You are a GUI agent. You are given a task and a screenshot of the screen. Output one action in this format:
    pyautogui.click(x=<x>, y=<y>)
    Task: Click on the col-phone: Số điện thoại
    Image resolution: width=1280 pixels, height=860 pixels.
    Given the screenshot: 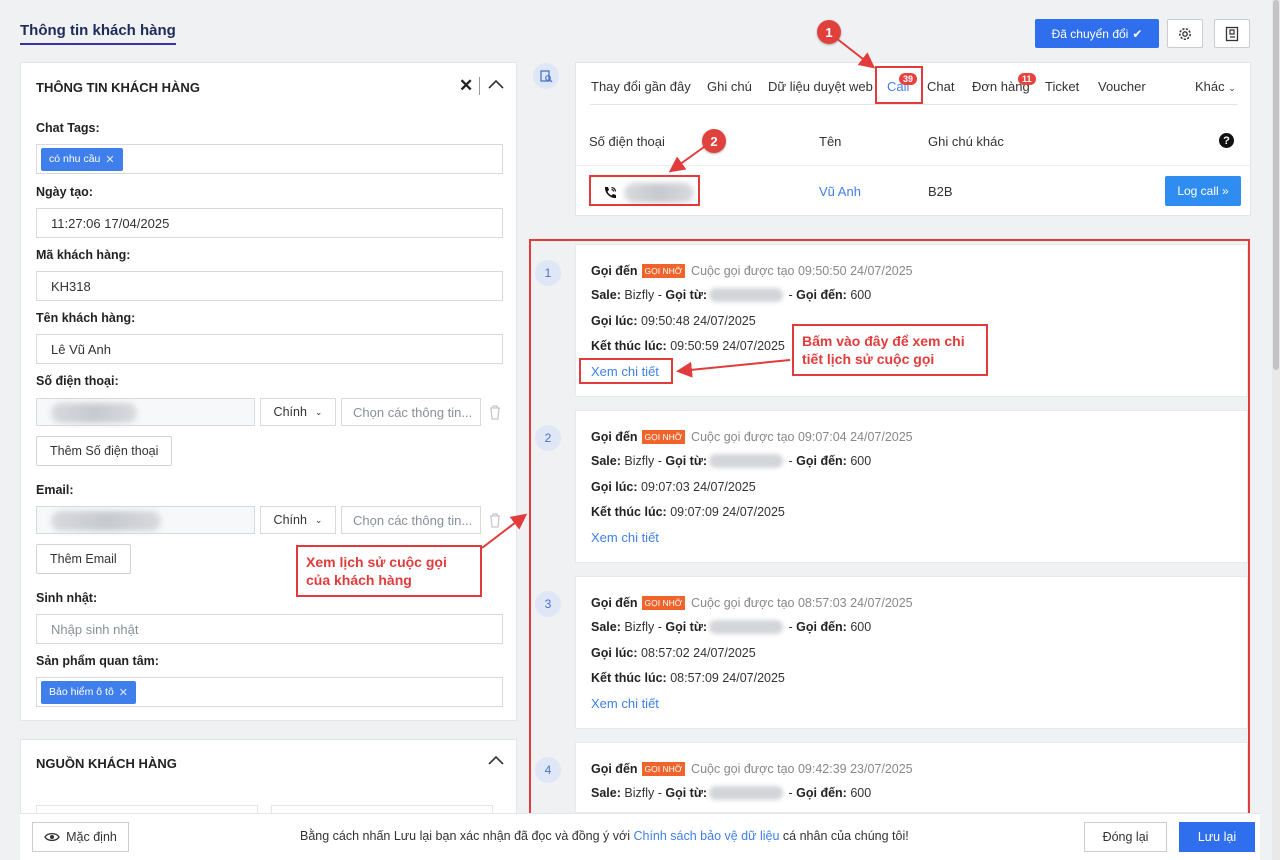 What is the action you would take?
    pyautogui.click(x=627, y=141)
    